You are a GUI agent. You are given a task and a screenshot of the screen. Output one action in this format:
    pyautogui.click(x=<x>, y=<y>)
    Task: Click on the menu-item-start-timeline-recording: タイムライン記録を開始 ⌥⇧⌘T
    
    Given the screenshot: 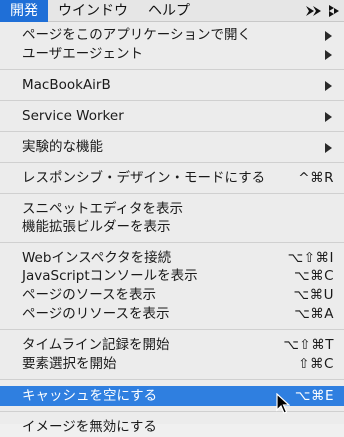 What is the action you would take?
    pyautogui.click(x=172, y=345)
    